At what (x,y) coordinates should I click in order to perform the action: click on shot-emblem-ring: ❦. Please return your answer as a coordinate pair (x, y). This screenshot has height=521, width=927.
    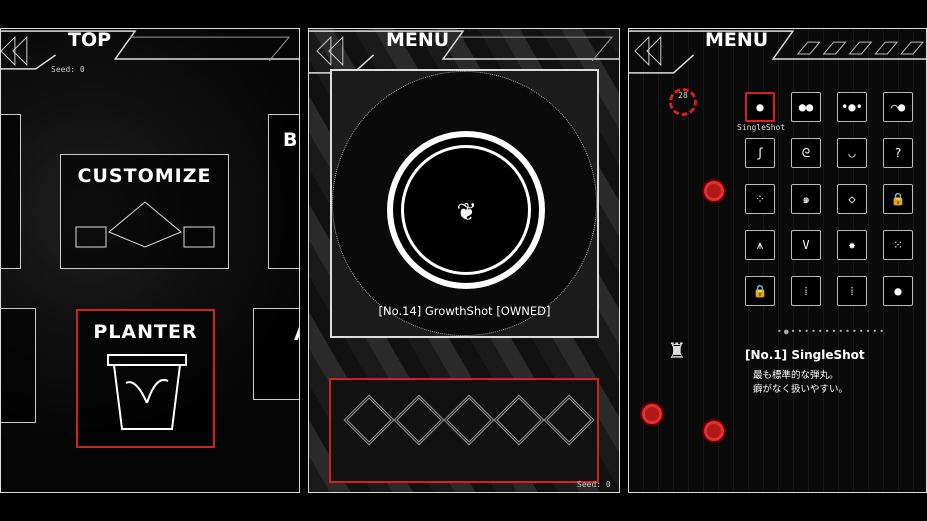
    Looking at the image, I should click on (466, 210).